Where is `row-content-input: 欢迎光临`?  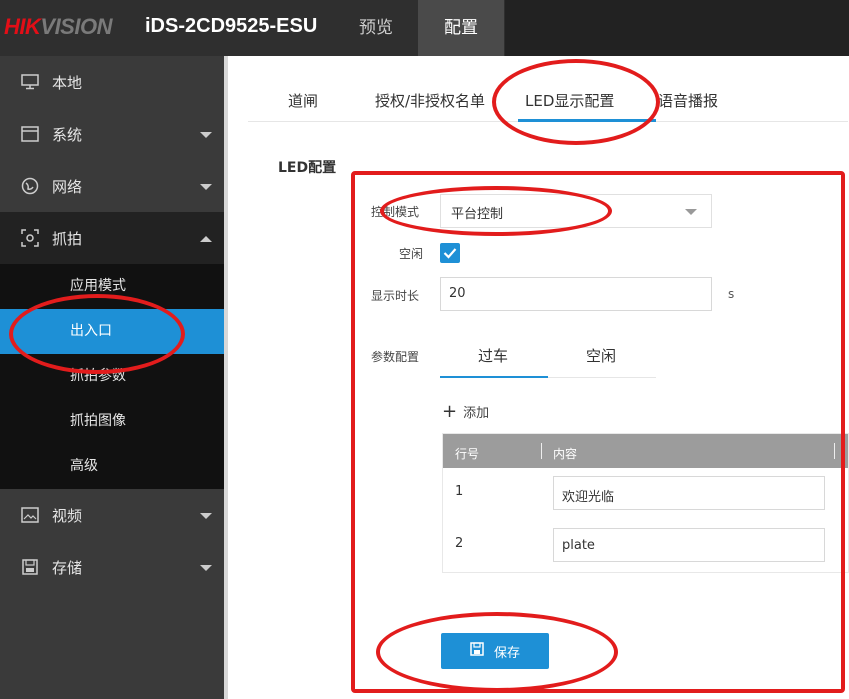
row-content-input: 欢迎光临 is located at coordinates (689, 493).